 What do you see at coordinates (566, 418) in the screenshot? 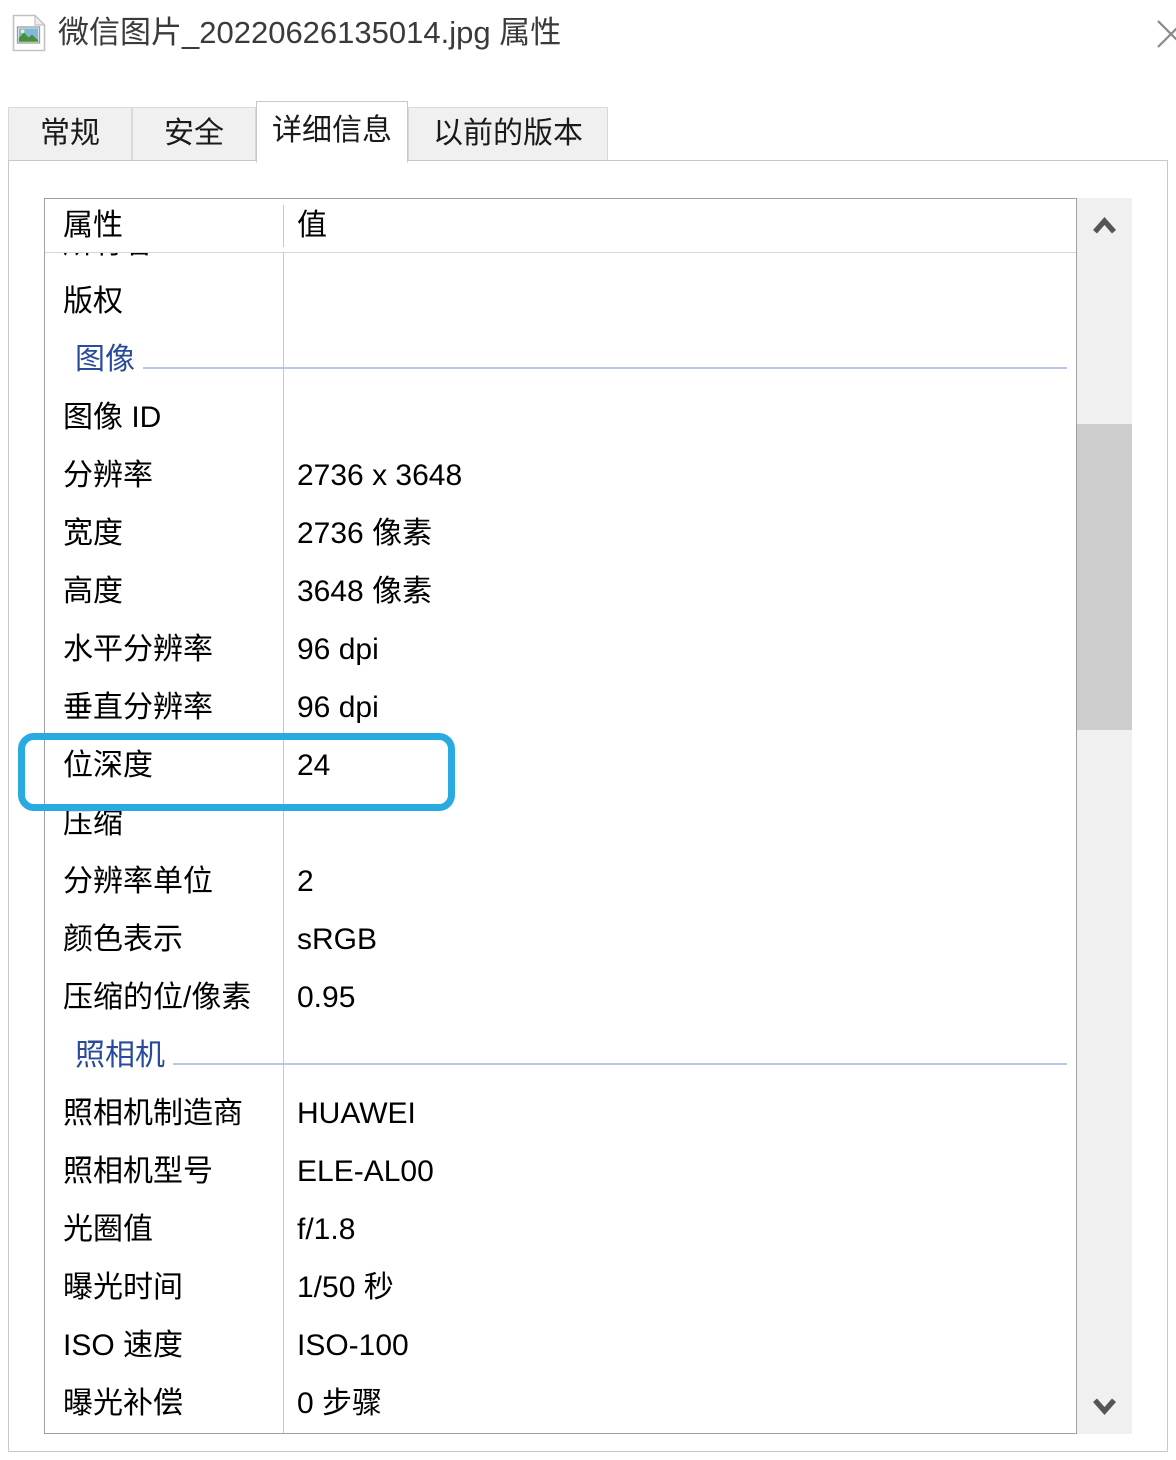
I see `table-row: 图像 ID` at bounding box center [566, 418].